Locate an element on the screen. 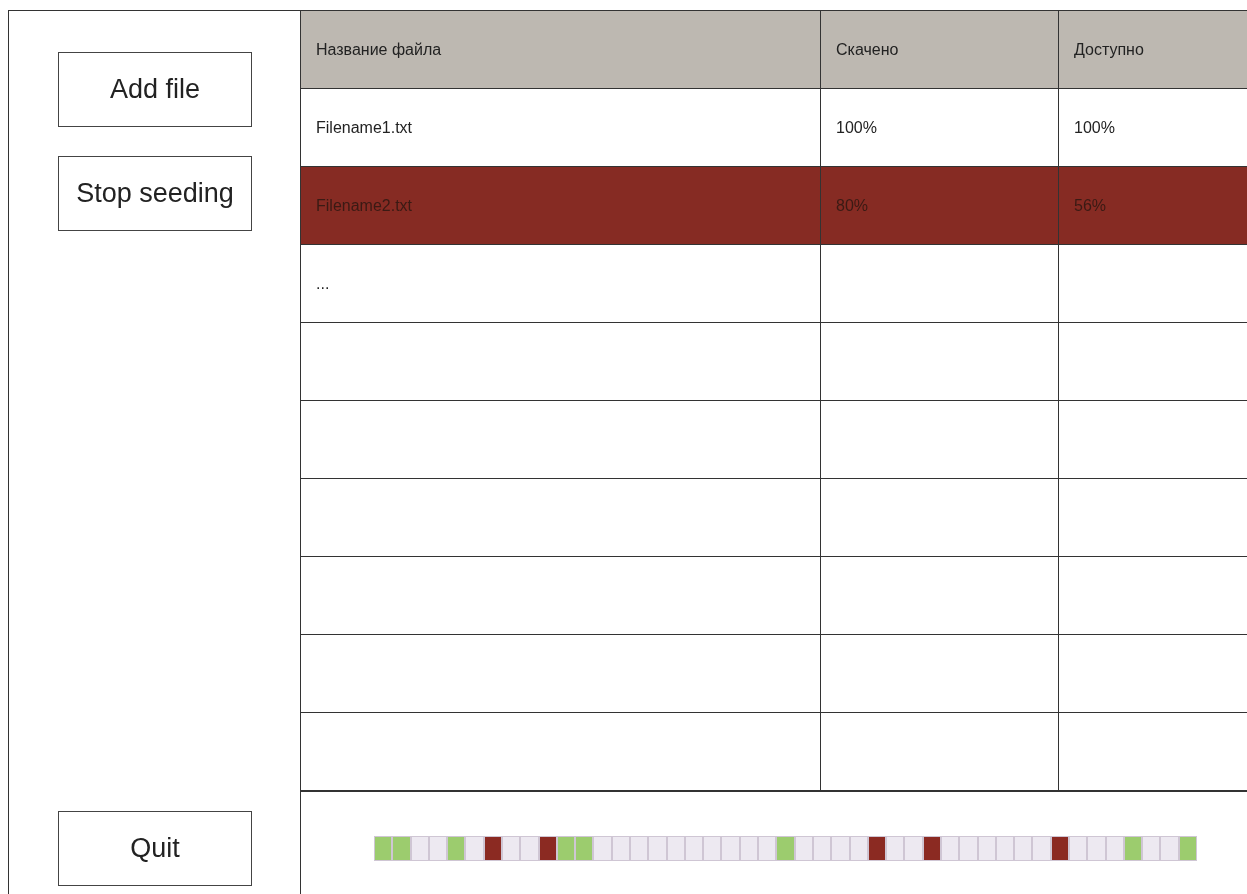 Image resolution: width=1247 pixels, height=894 pixels. add-file-button: Add file is located at coordinates (155, 89).